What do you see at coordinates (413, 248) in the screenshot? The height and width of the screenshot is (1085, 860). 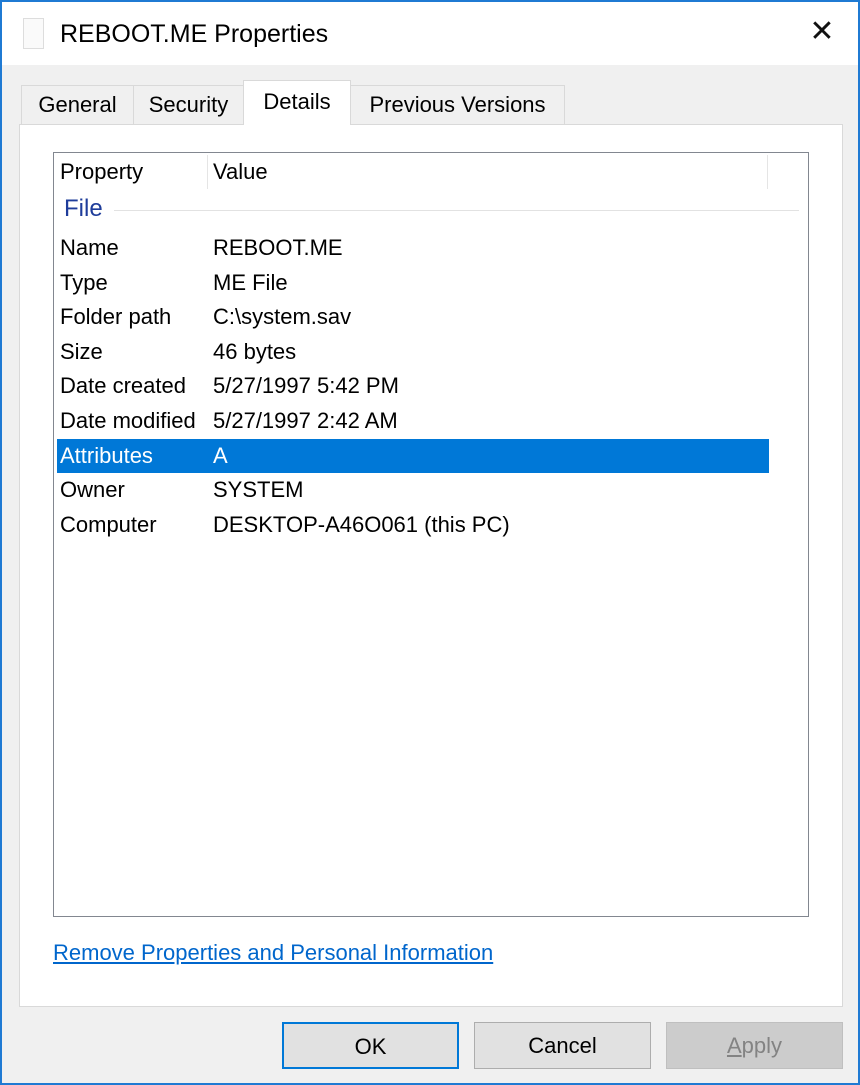 I see `list-row: Name REBOOT.ME` at bounding box center [413, 248].